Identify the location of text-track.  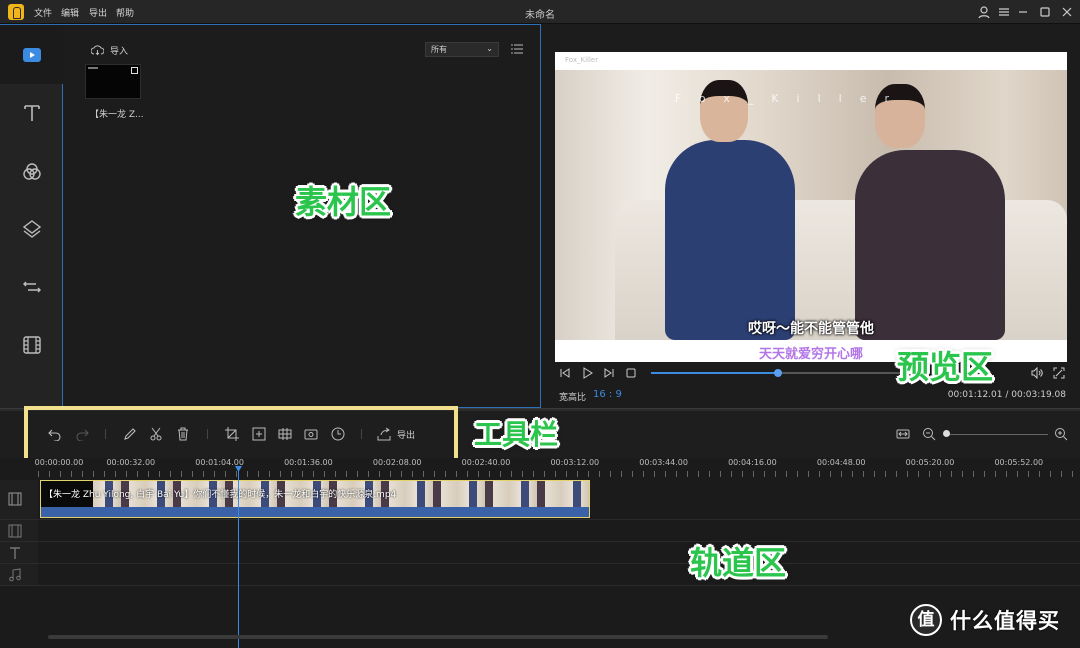
(559, 553).